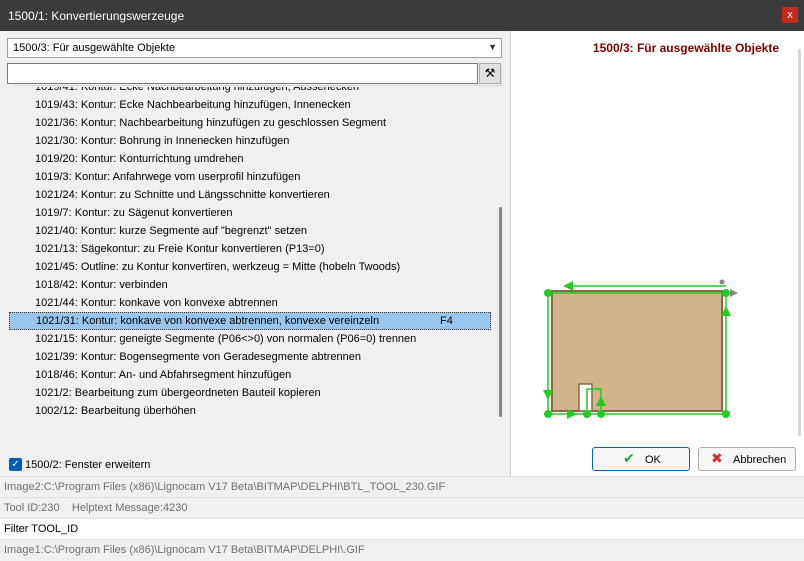  Describe the element at coordinates (134, 213) in the screenshot. I see `list-item-label: 1019/7: Kontur: zu Sägenut konvertieren` at that location.